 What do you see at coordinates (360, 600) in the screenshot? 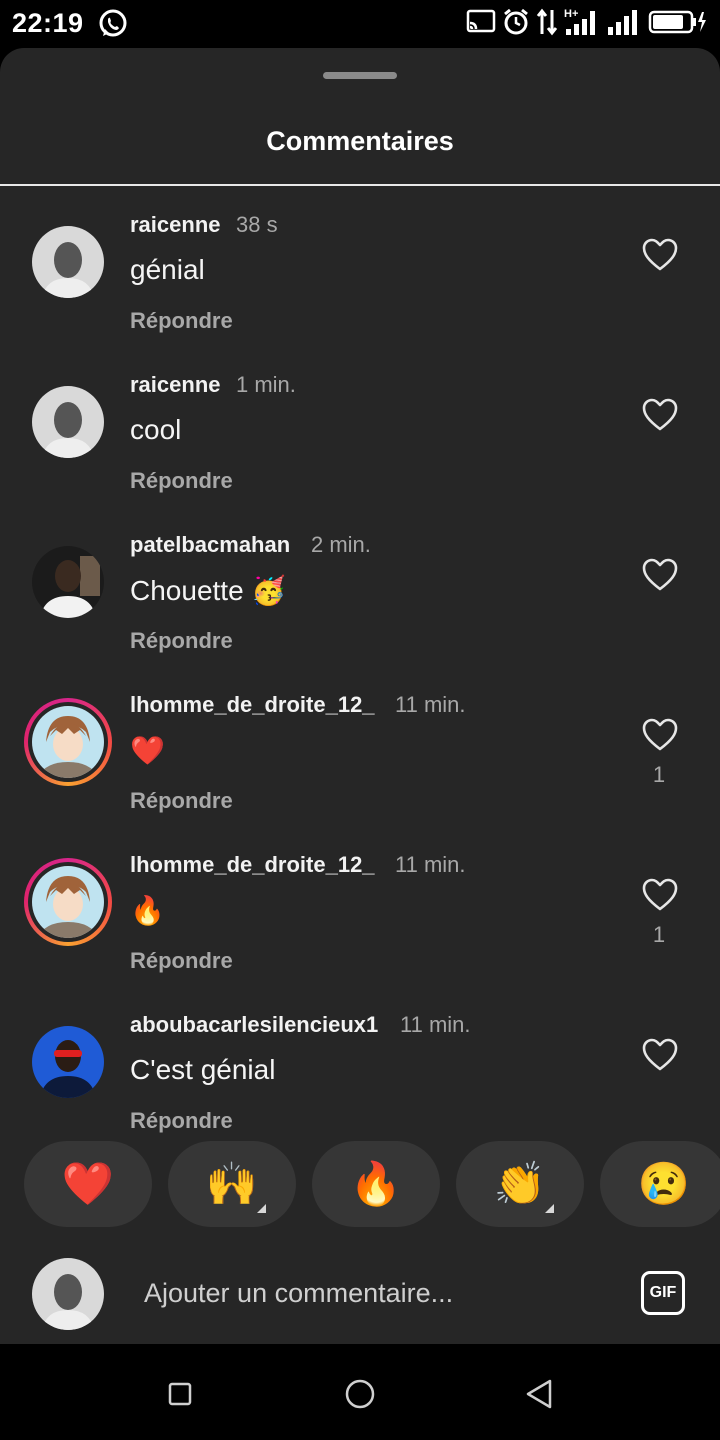
I see `comment-item: patelbacmahan 2 min. Chouette 🥳 Répondre` at bounding box center [360, 600].